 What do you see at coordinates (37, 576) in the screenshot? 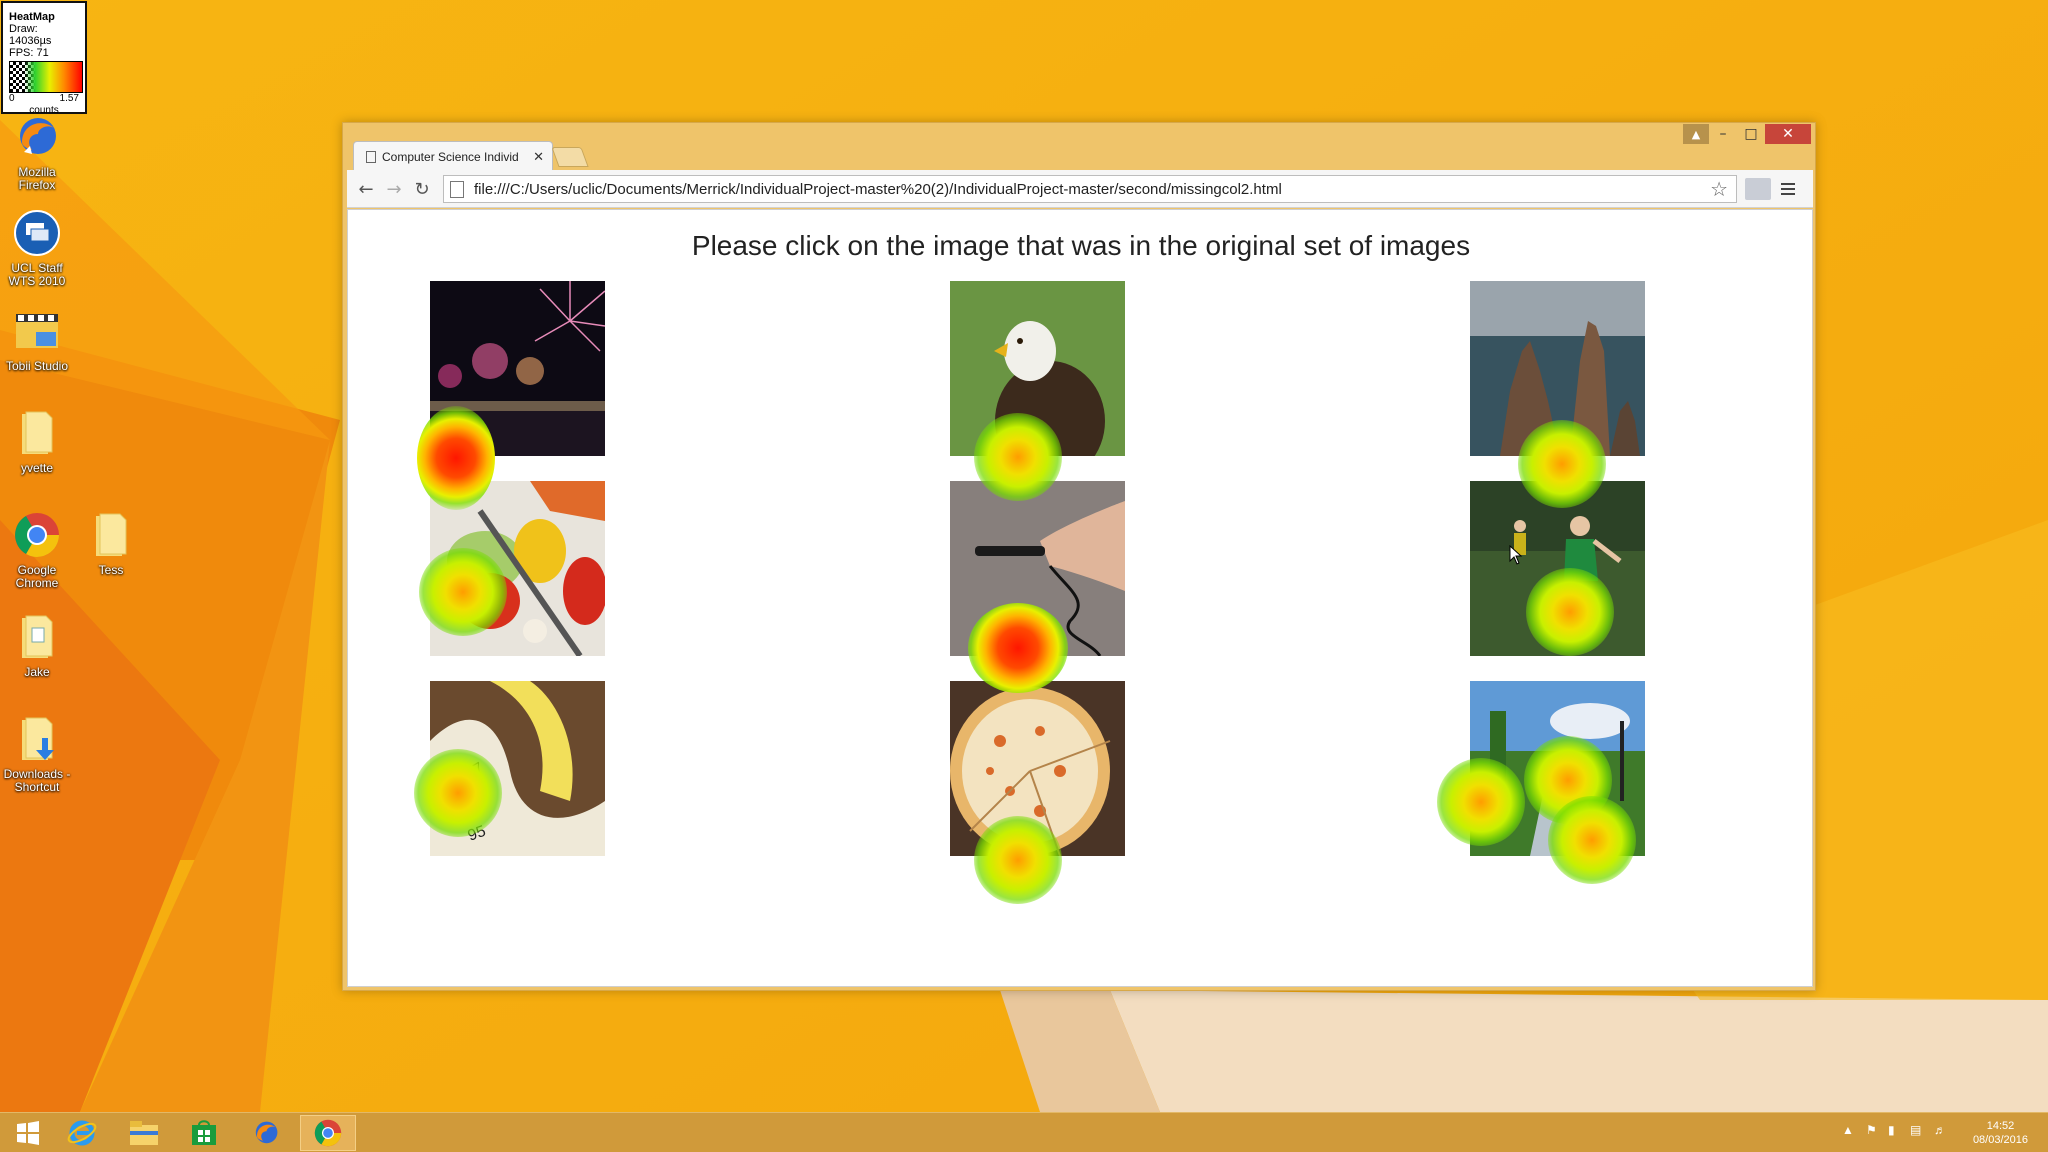
I see `desktop-icon-label: Google Chrome` at bounding box center [37, 576].